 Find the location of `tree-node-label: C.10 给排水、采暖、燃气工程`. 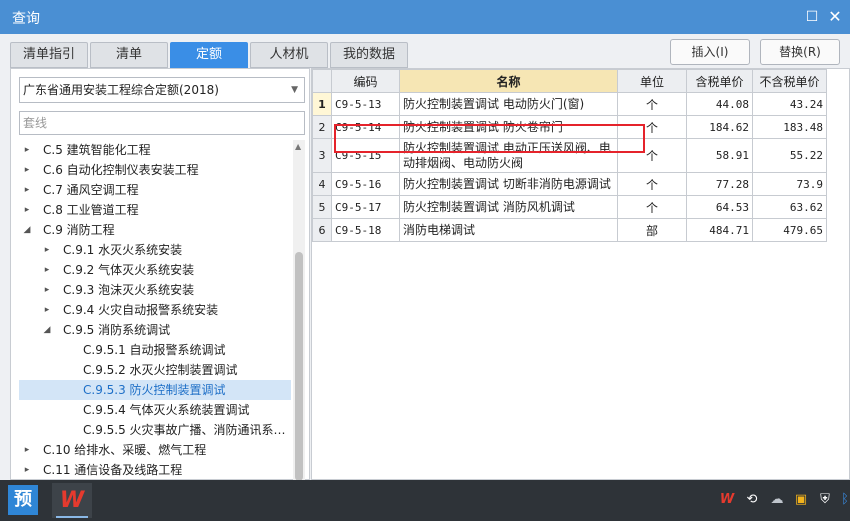

tree-node-label: C.10 给排水、采暖、燃气工程 is located at coordinates (125, 450).